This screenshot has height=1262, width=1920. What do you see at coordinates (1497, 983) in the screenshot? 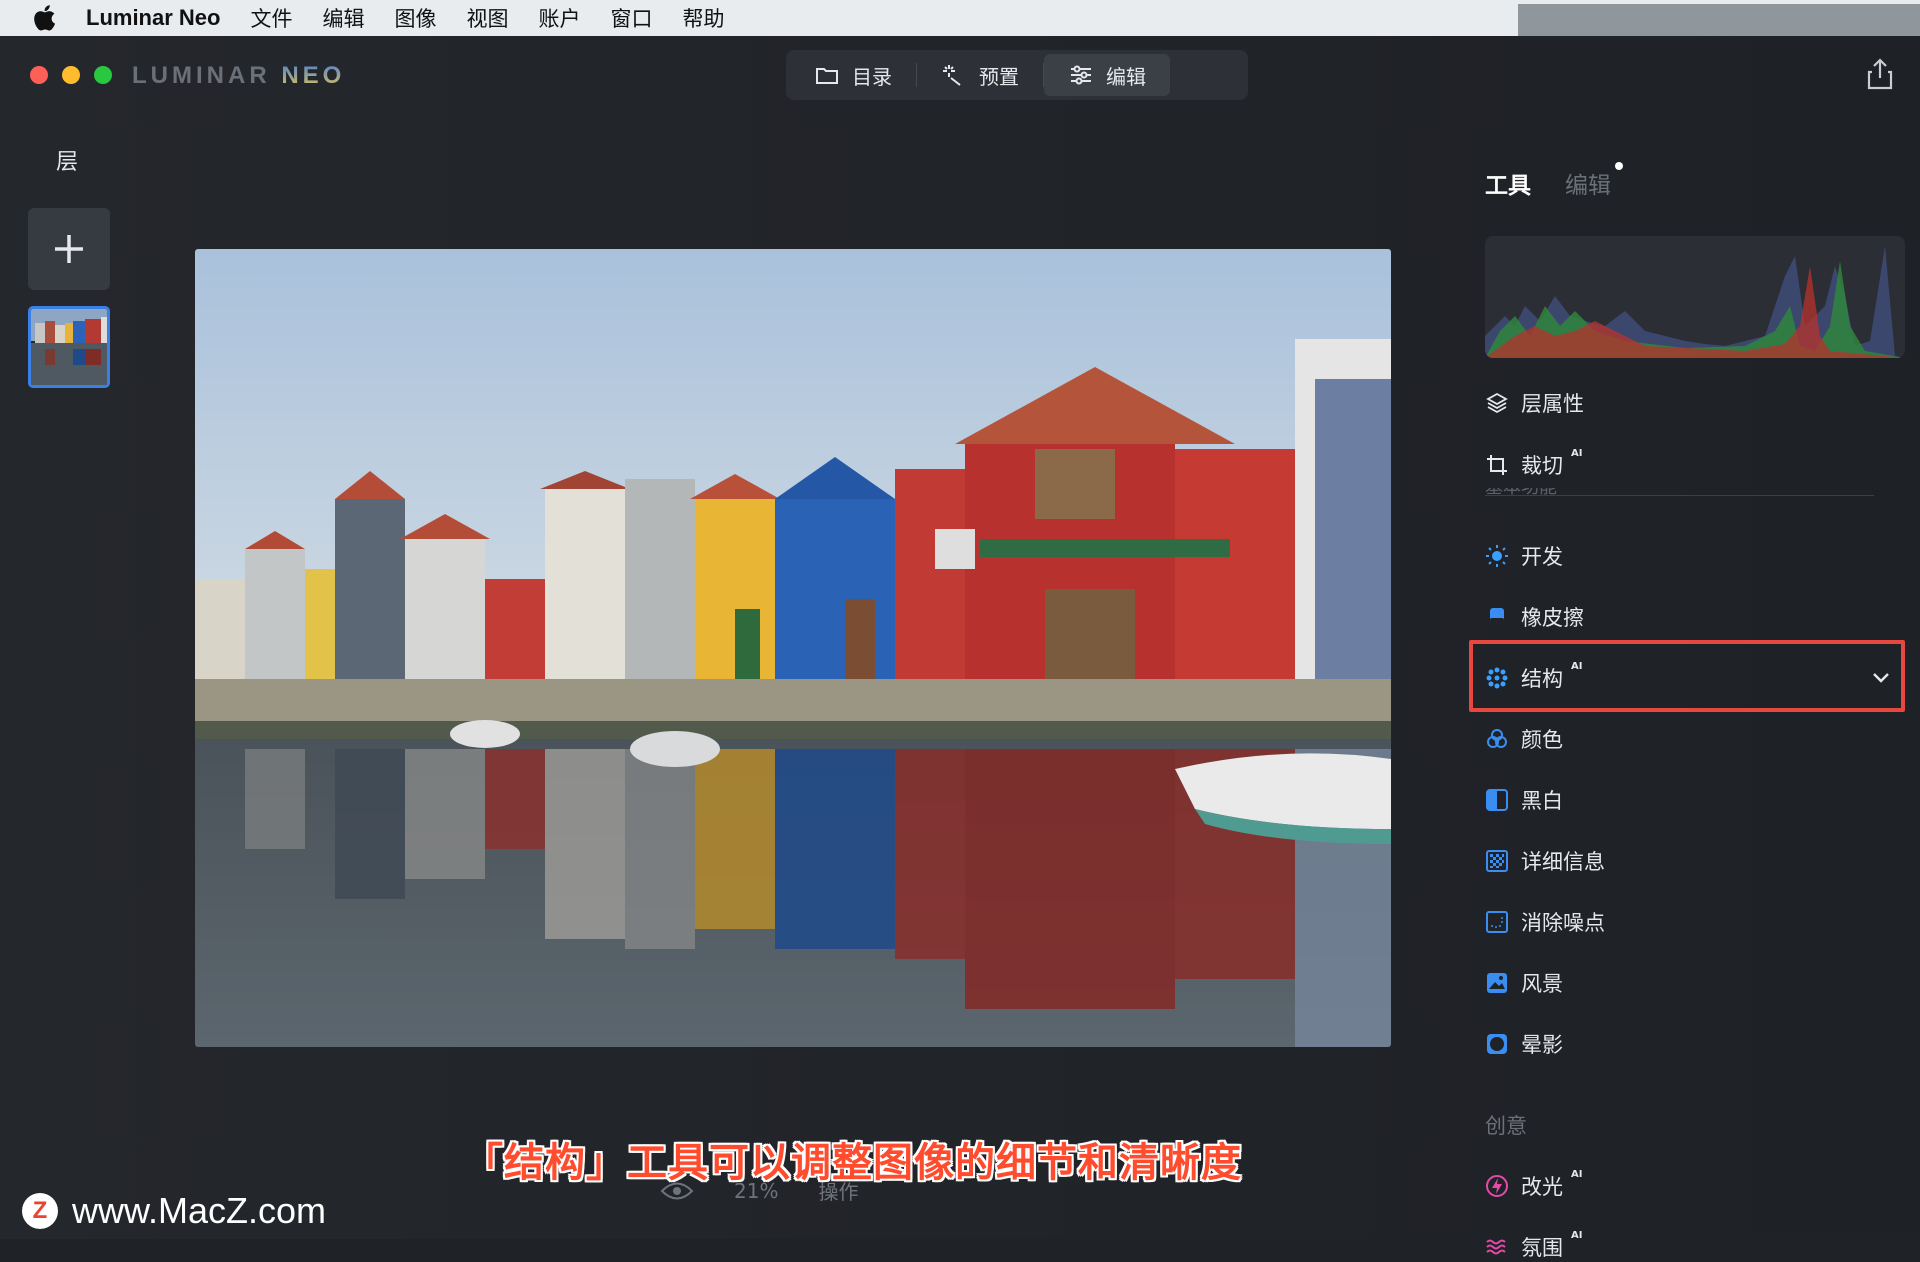
I see `landscape-icon` at bounding box center [1497, 983].